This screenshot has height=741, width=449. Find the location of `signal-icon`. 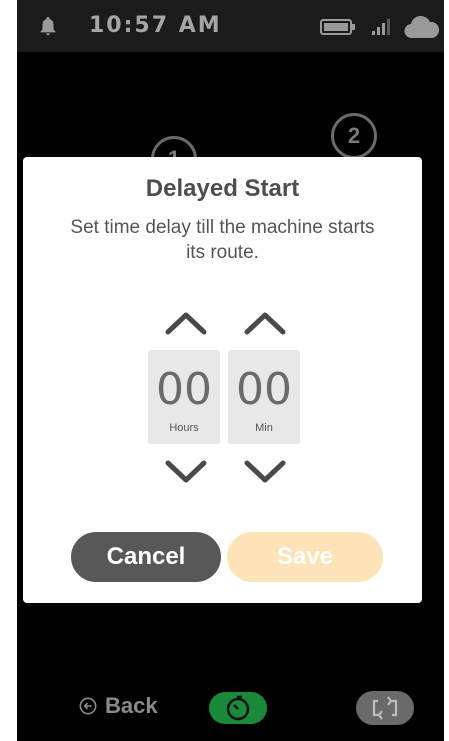

signal-icon is located at coordinates (381, 27).